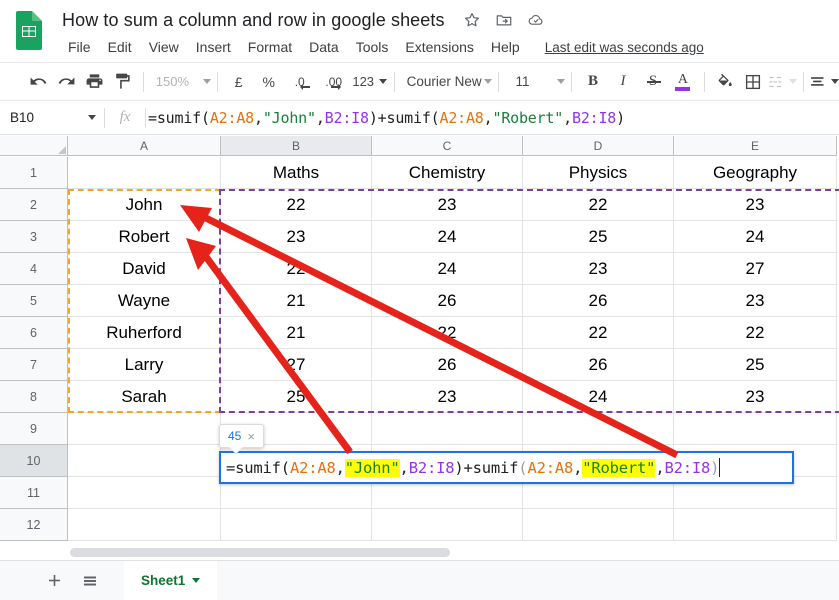  Describe the element at coordinates (300, 82) in the screenshot. I see `decrease-decimal-button: .0` at that location.